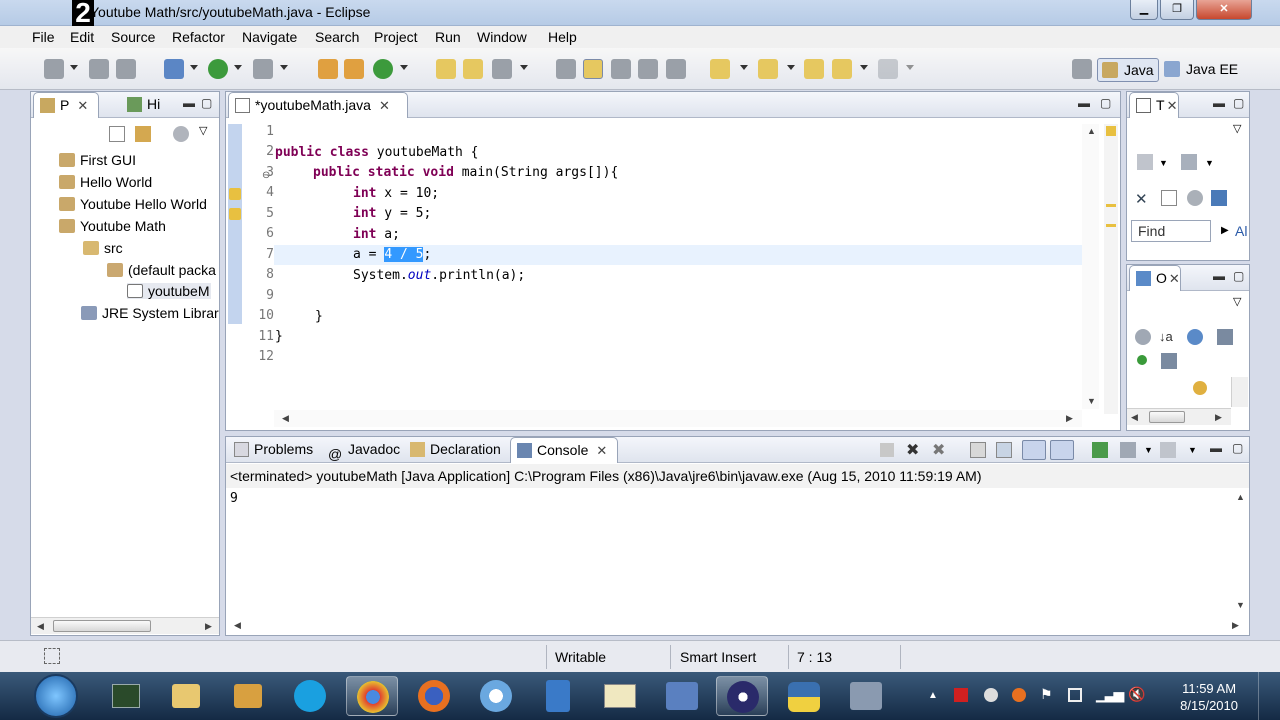 The height and width of the screenshot is (720, 1280). Describe the element at coordinates (234, 498) in the screenshot. I see `console-output: 9` at that location.